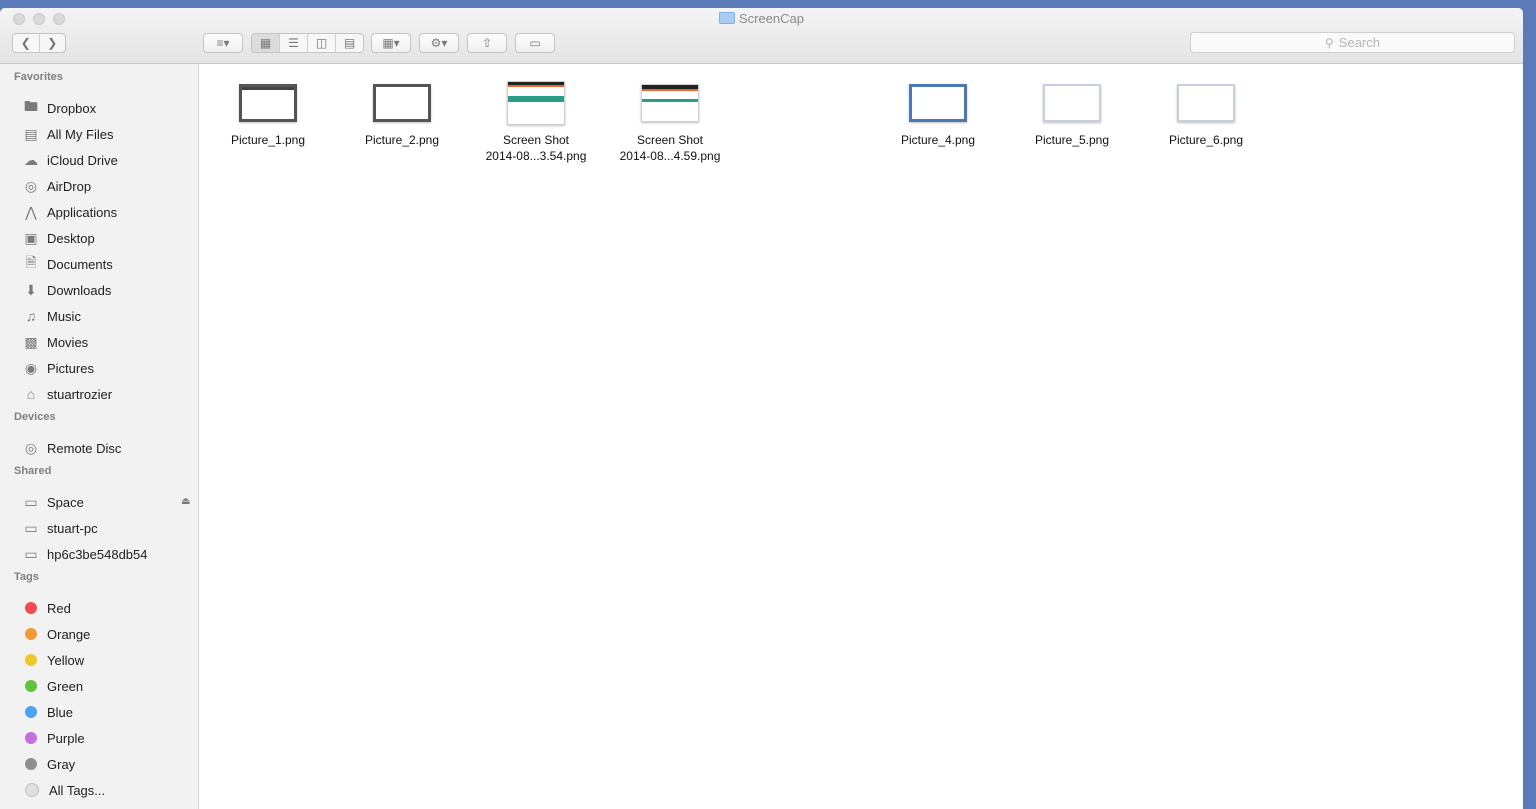 This screenshot has height=809, width=1536. I want to click on airdrop-icon: ◎, so click(31, 185).